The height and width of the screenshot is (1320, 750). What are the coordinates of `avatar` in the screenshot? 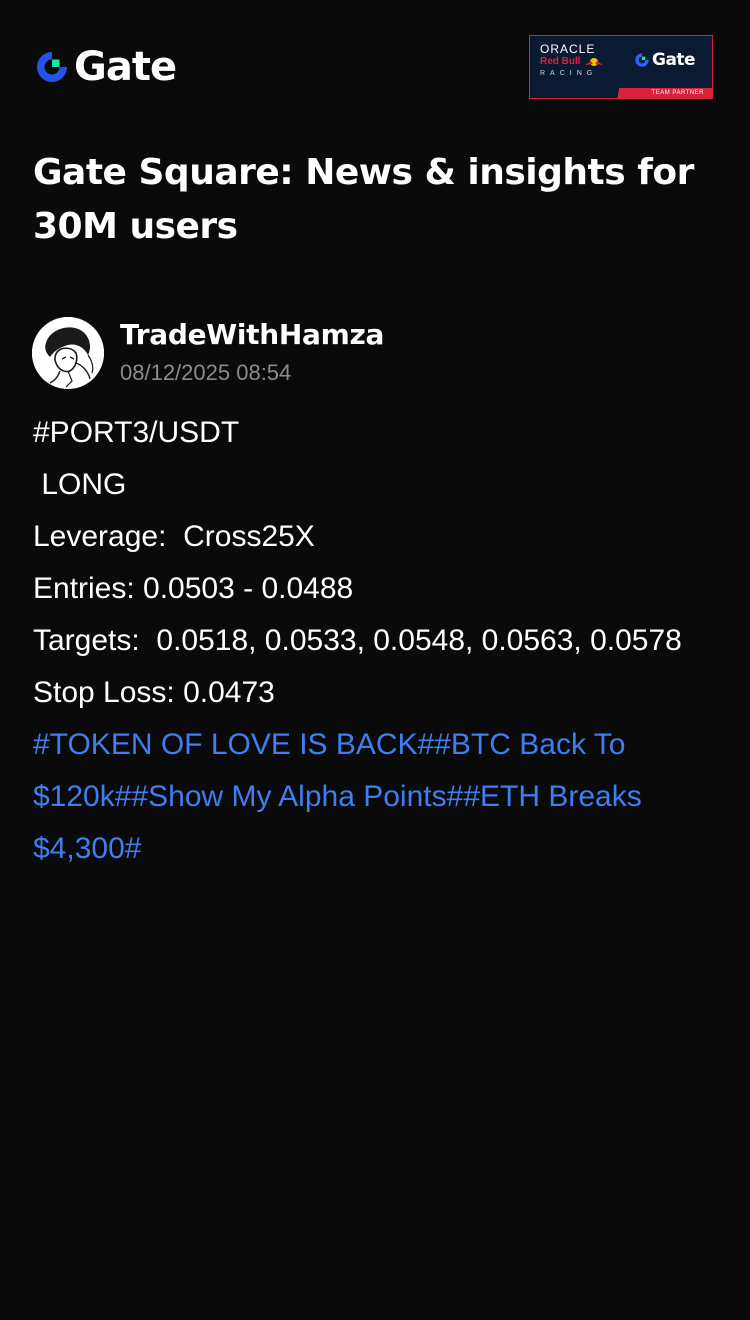 It's located at (68, 353).